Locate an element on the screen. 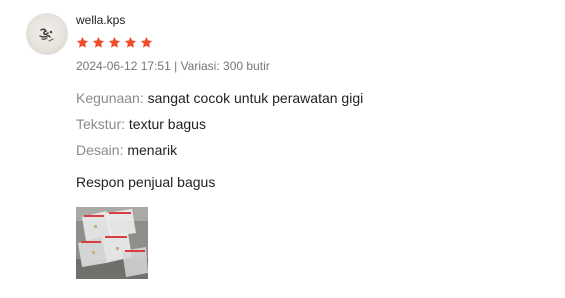 This screenshot has height=298, width=565. attribute-value: sangat cocok untuk perawatan gigi is located at coordinates (255, 98).